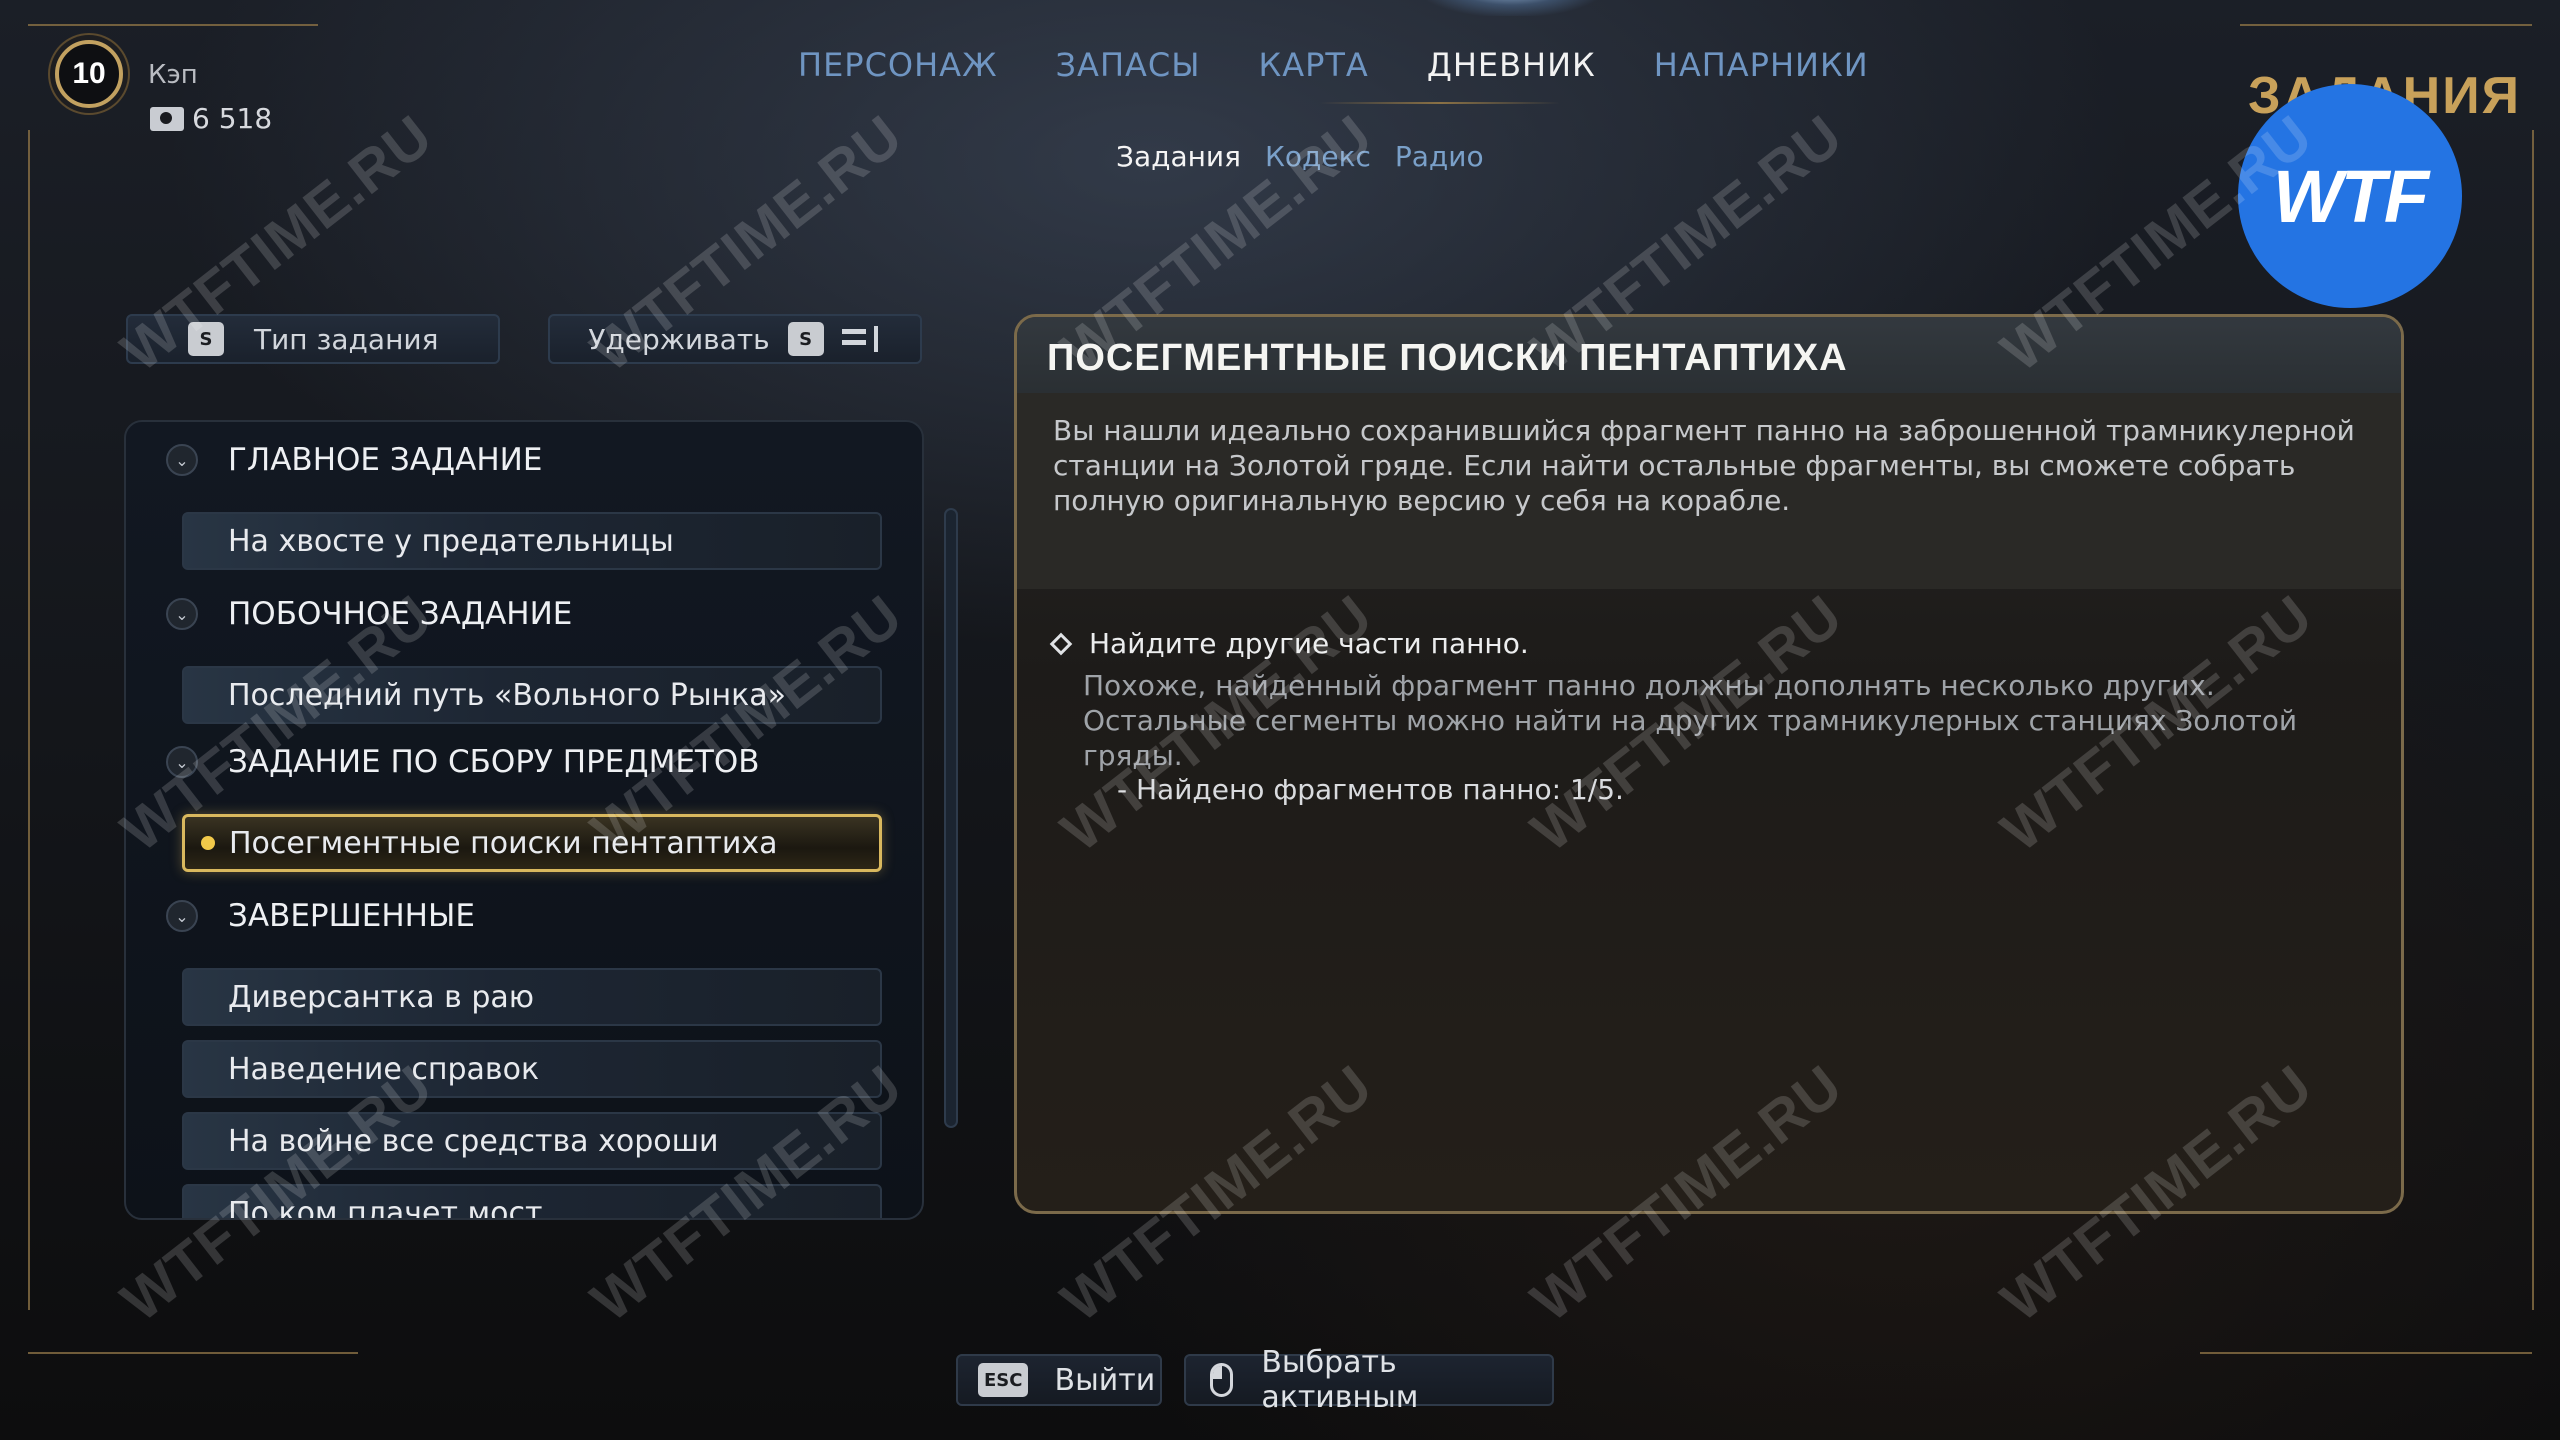 Image resolution: width=2560 pixels, height=1440 pixels. I want to click on frame-top-right, so click(2386, 25).